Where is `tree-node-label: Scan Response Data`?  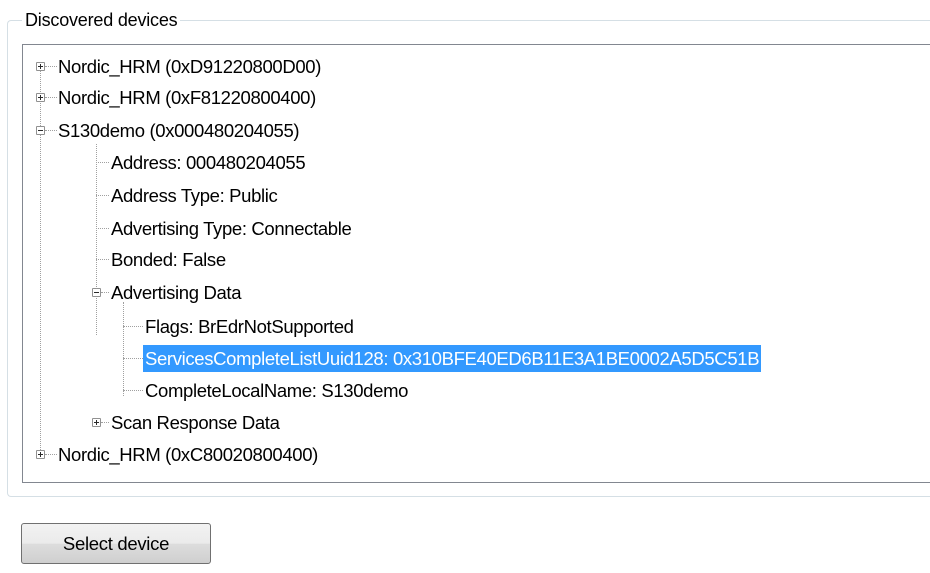 tree-node-label: Scan Response Data is located at coordinates (195, 422).